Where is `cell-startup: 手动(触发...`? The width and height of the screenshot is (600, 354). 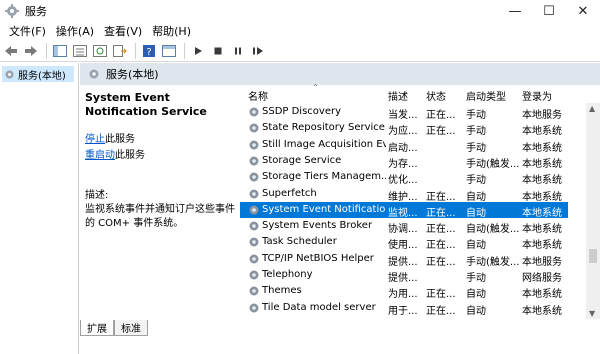 cell-startup: 手动(触发... is located at coordinates (493, 164).